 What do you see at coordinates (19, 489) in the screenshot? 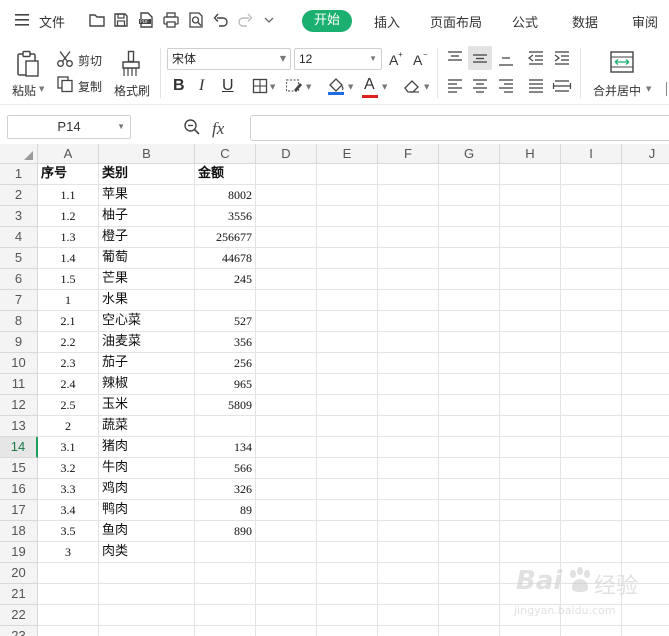
I see `row-header: 16` at bounding box center [19, 489].